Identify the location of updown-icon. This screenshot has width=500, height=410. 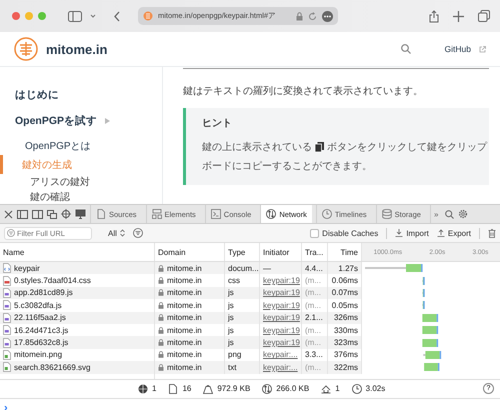
(122, 233).